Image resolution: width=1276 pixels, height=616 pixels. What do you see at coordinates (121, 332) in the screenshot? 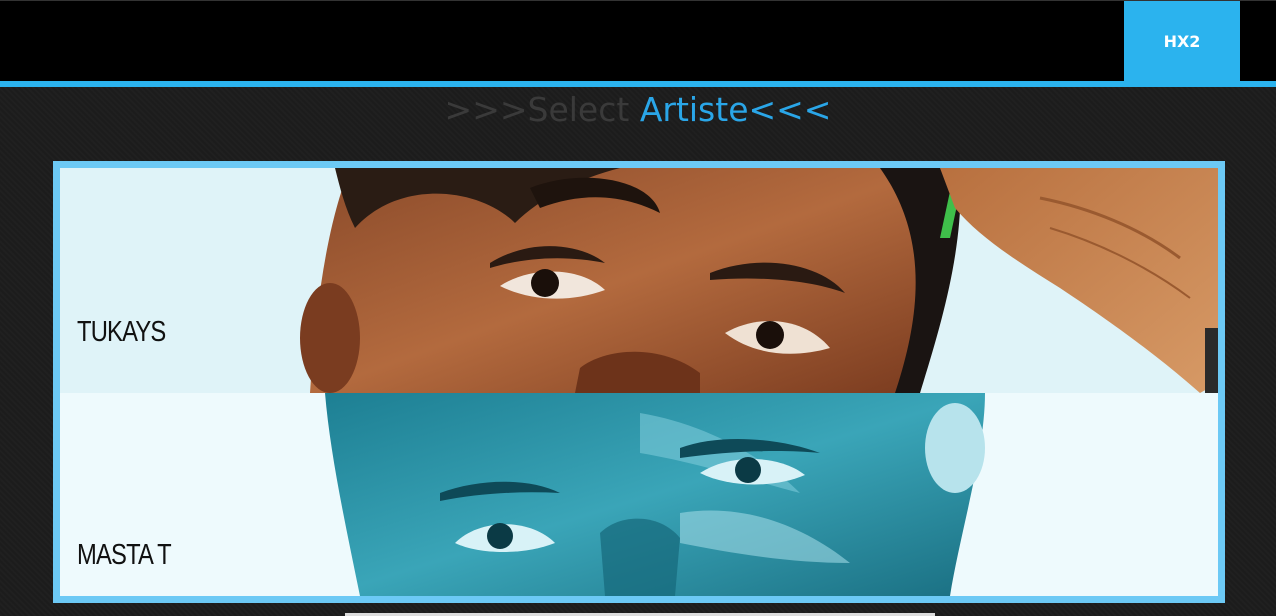
I see `artist-name-tukays: TUKAYS` at bounding box center [121, 332].